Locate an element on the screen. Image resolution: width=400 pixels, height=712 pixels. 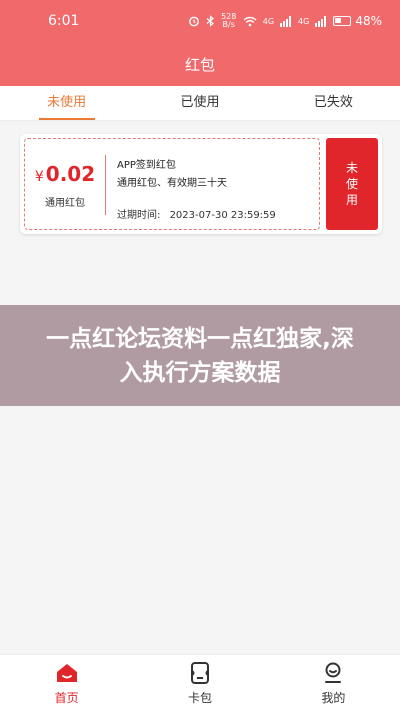
status-time: 6:01 is located at coordinates (64, 21).